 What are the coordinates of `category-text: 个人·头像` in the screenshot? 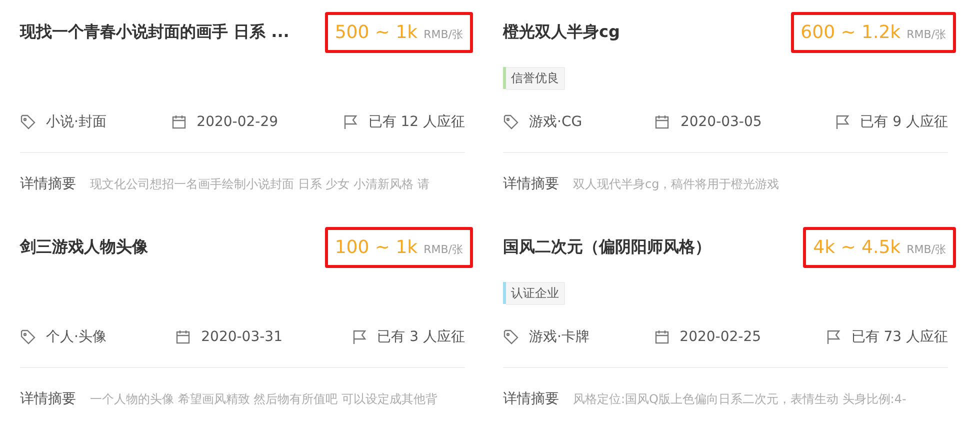 It's located at (76, 337).